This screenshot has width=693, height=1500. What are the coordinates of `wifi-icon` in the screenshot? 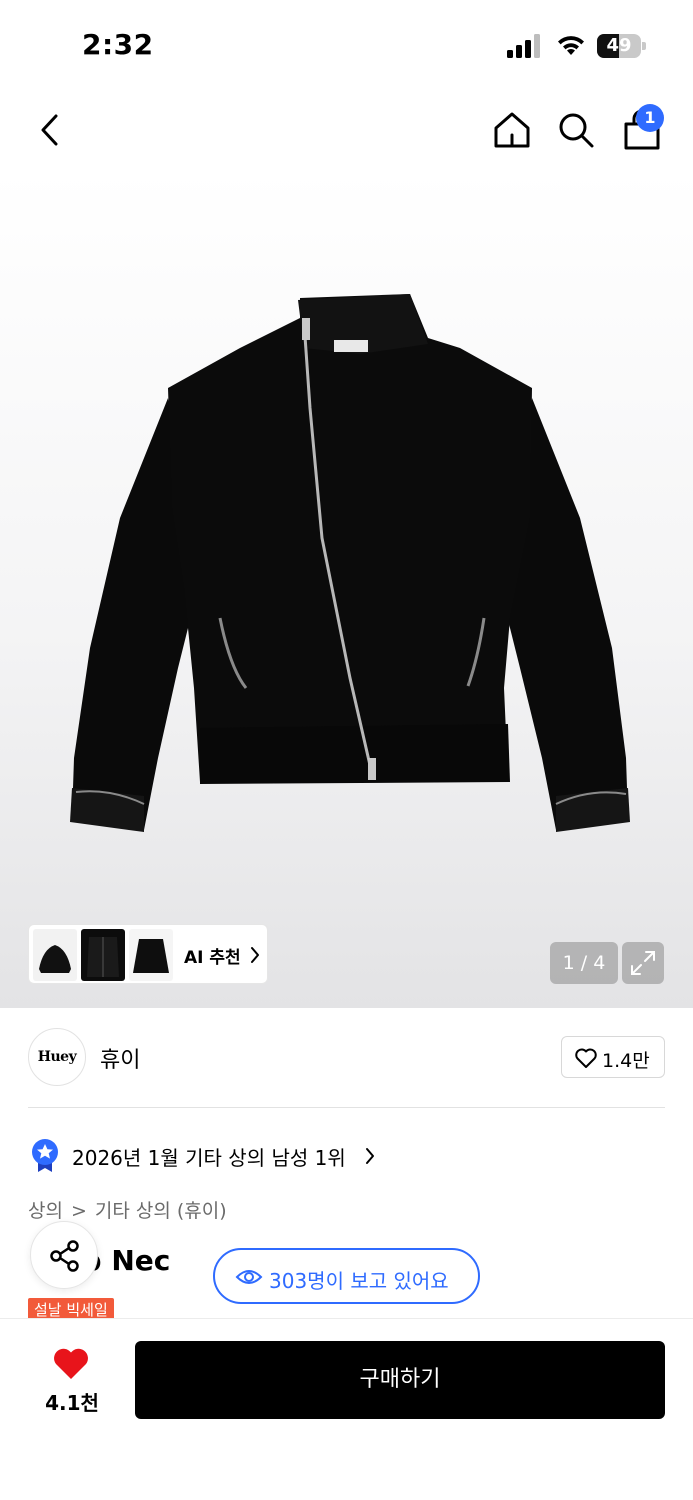 It's located at (571, 45).